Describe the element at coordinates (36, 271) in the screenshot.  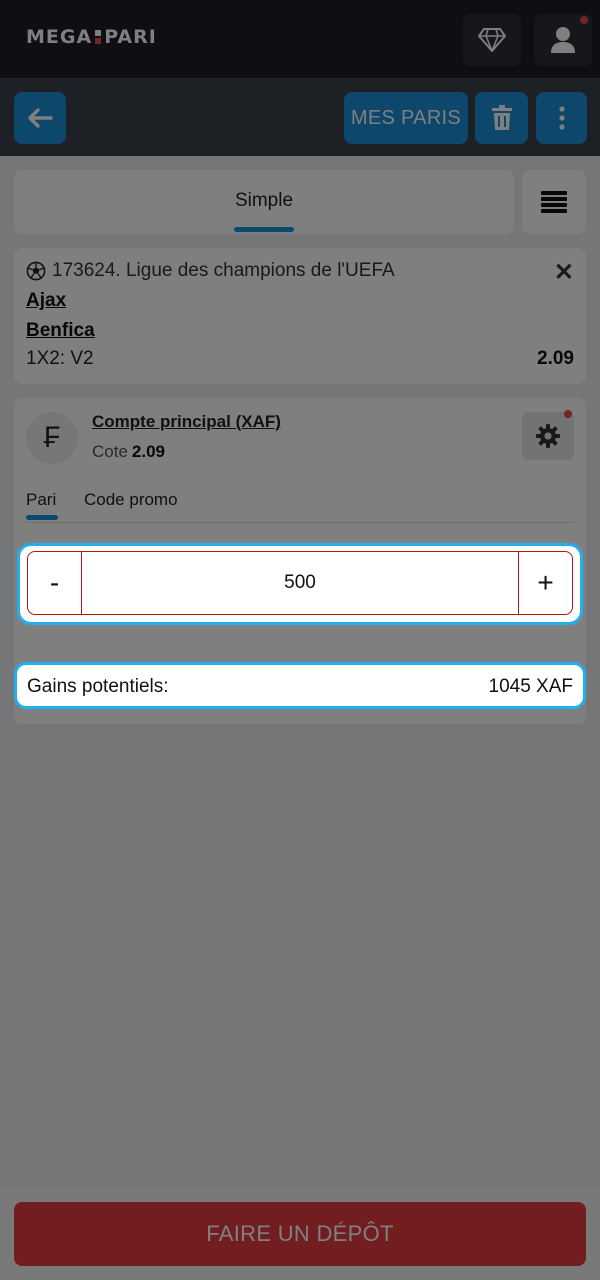
I see `soccer-ball-icon` at that location.